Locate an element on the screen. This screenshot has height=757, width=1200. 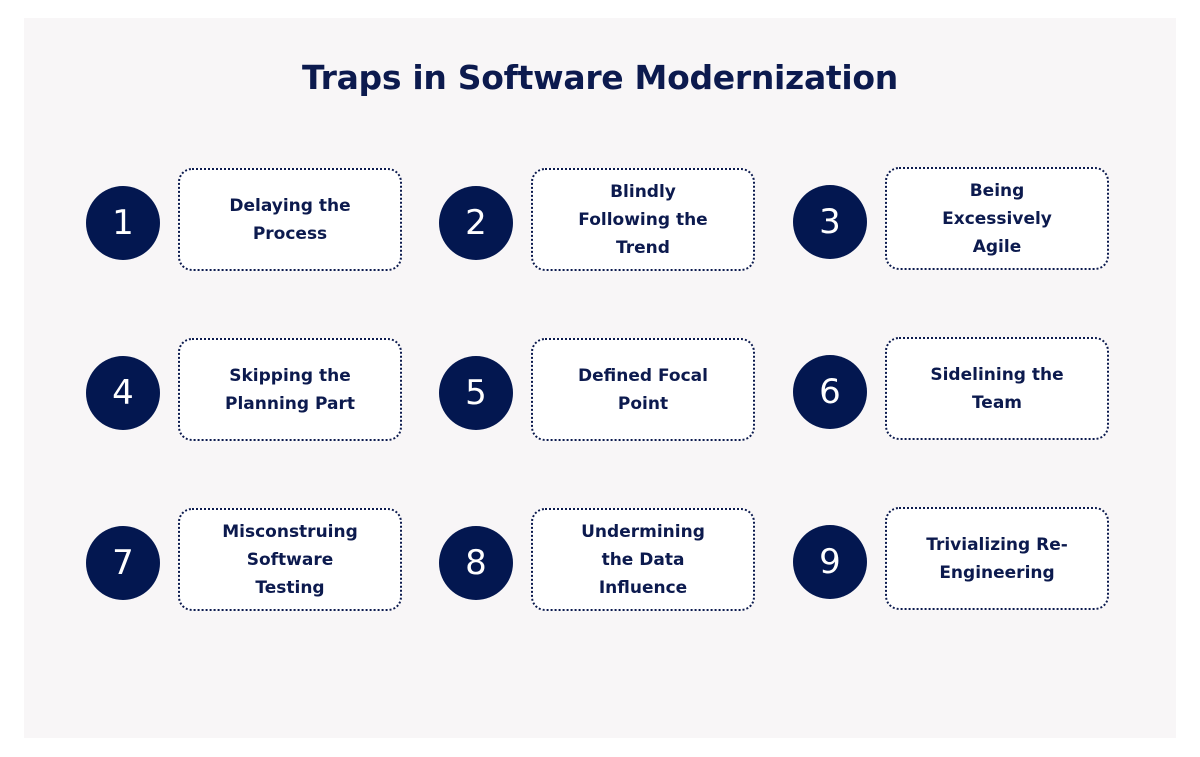
number-badge: 9 is located at coordinates (830, 562).